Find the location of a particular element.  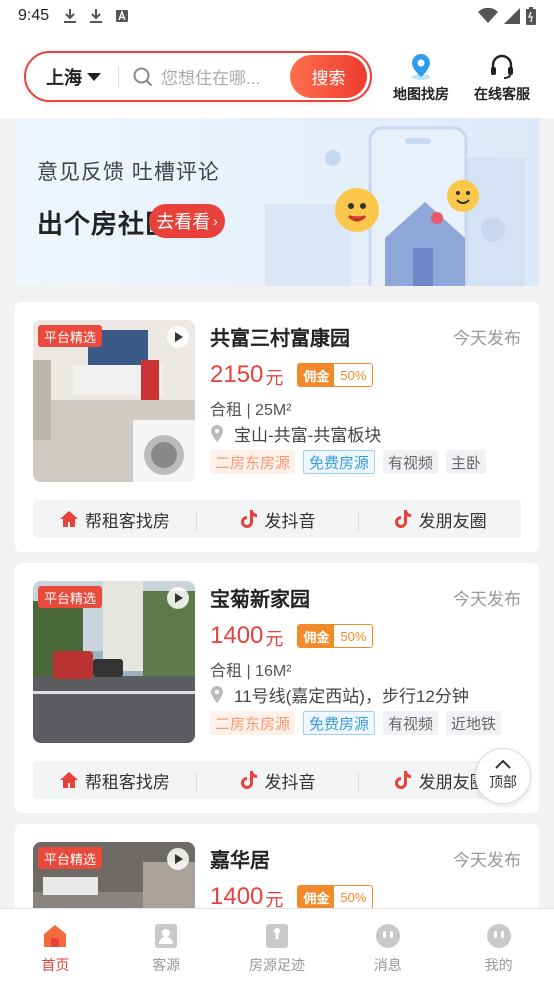

listing-location: 11号线(嘉定西站)，步行12分钟 is located at coordinates (339, 694).